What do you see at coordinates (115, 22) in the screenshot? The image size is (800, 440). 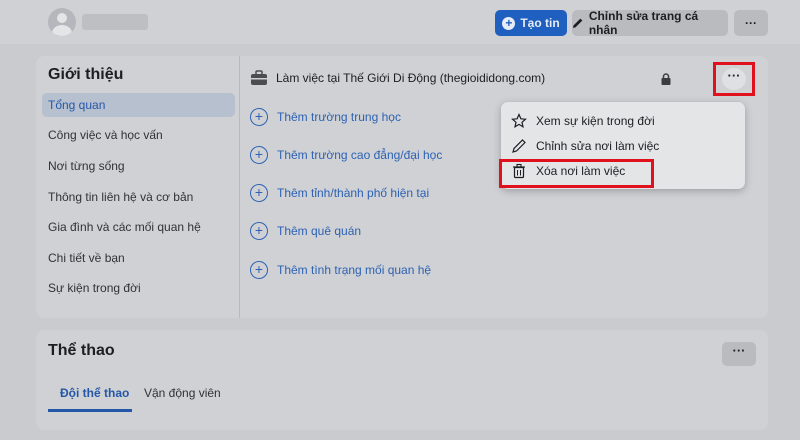 I see `profile-name-blurred` at bounding box center [115, 22].